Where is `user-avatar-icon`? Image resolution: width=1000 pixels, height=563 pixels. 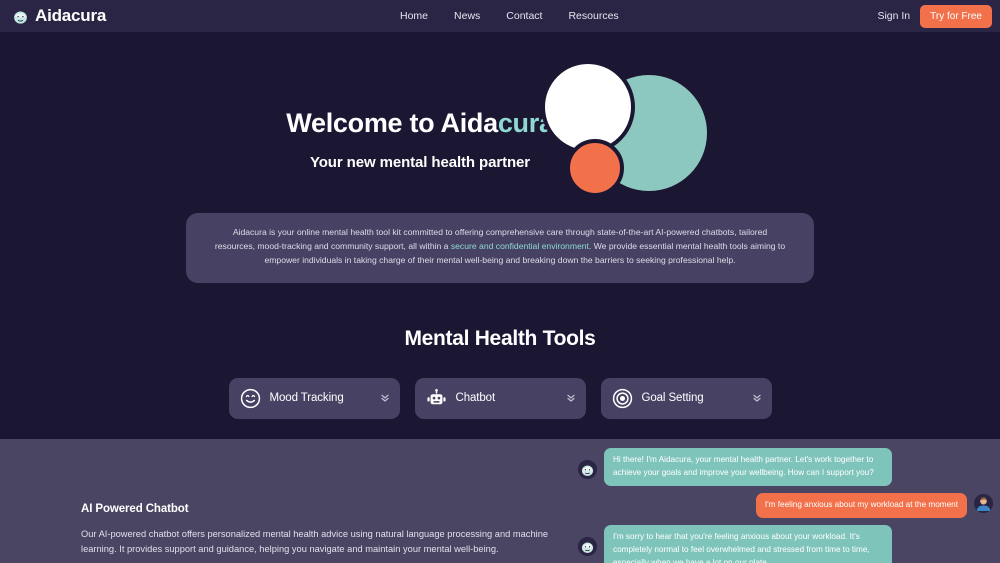 user-avatar-icon is located at coordinates (983, 503).